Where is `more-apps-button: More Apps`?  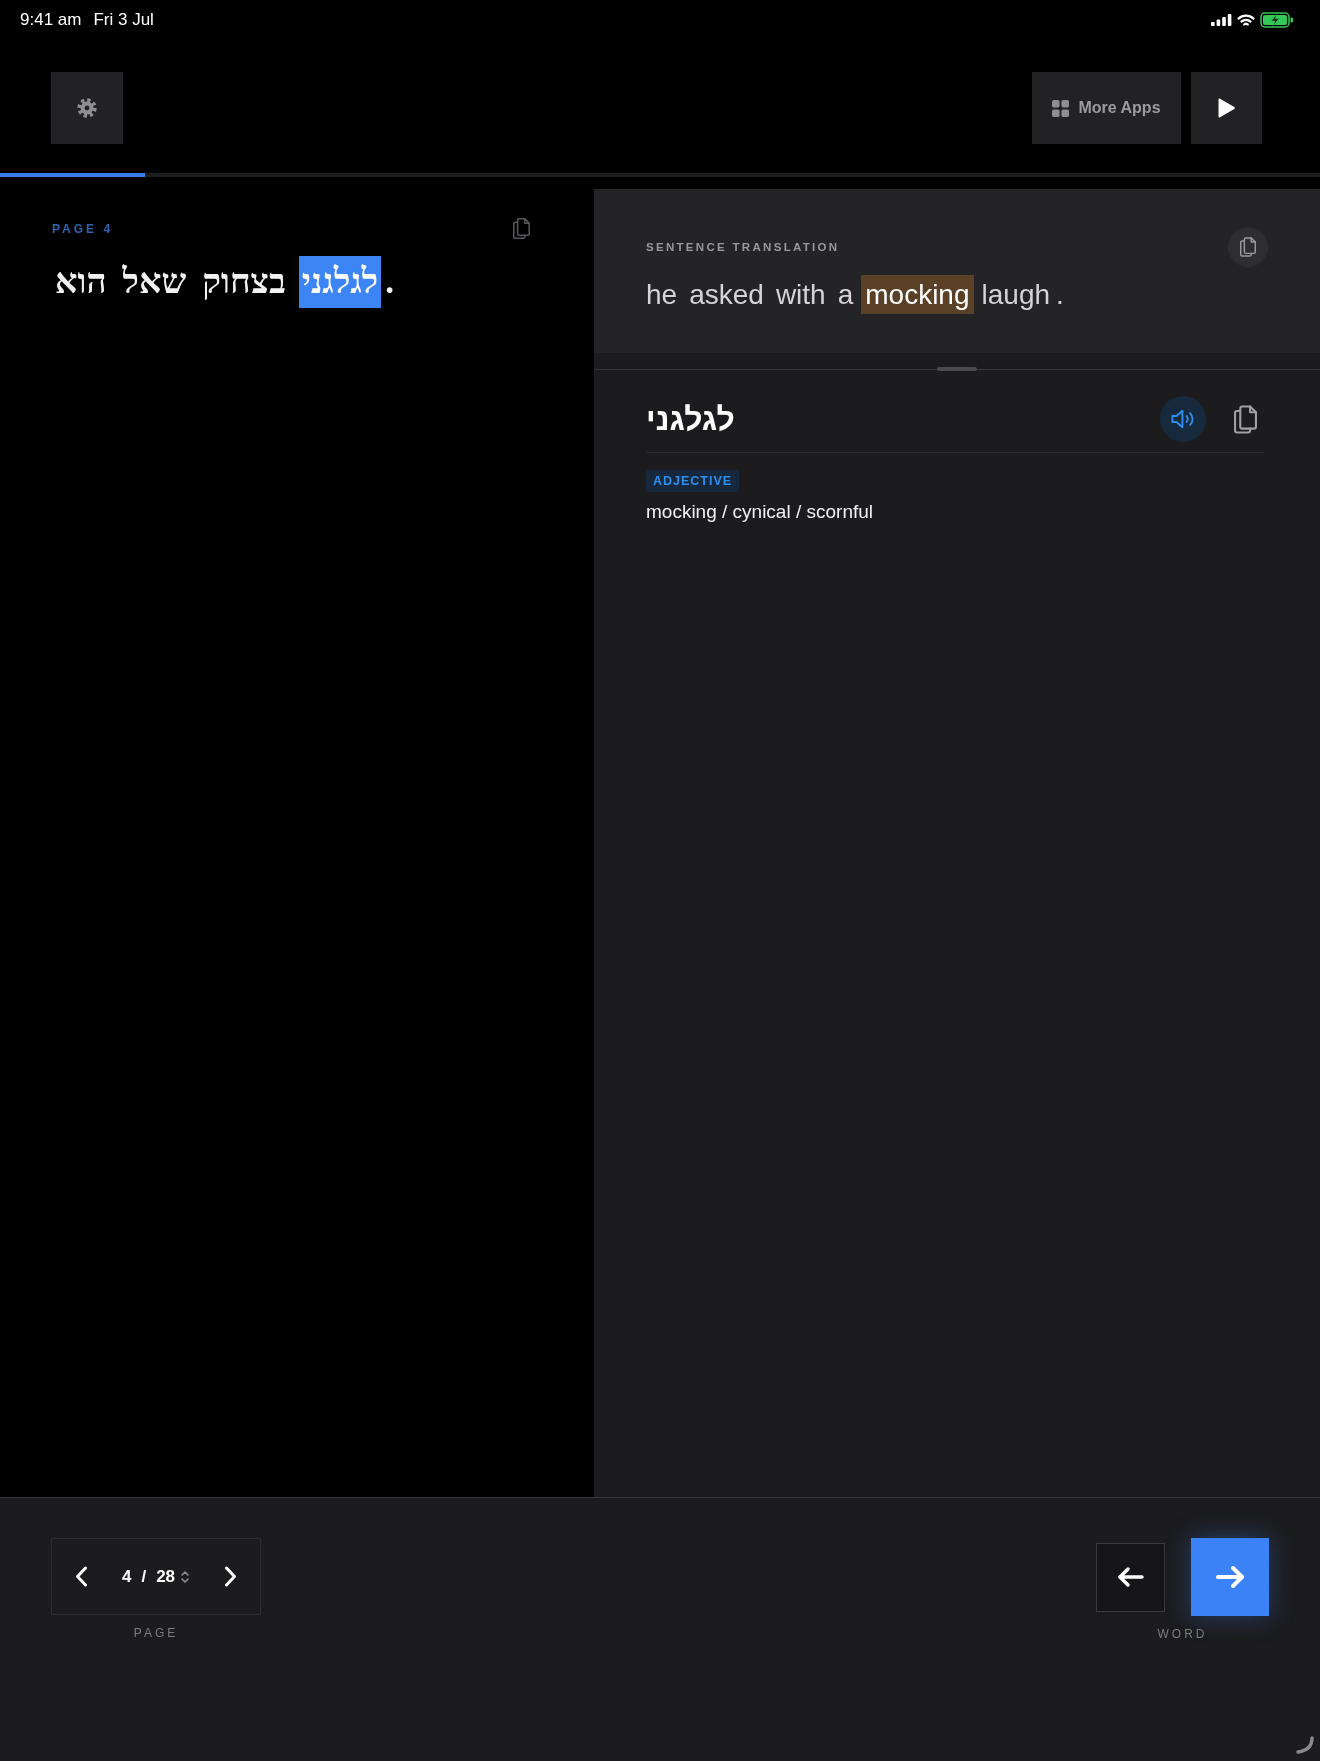 more-apps-button: More Apps is located at coordinates (1106, 108).